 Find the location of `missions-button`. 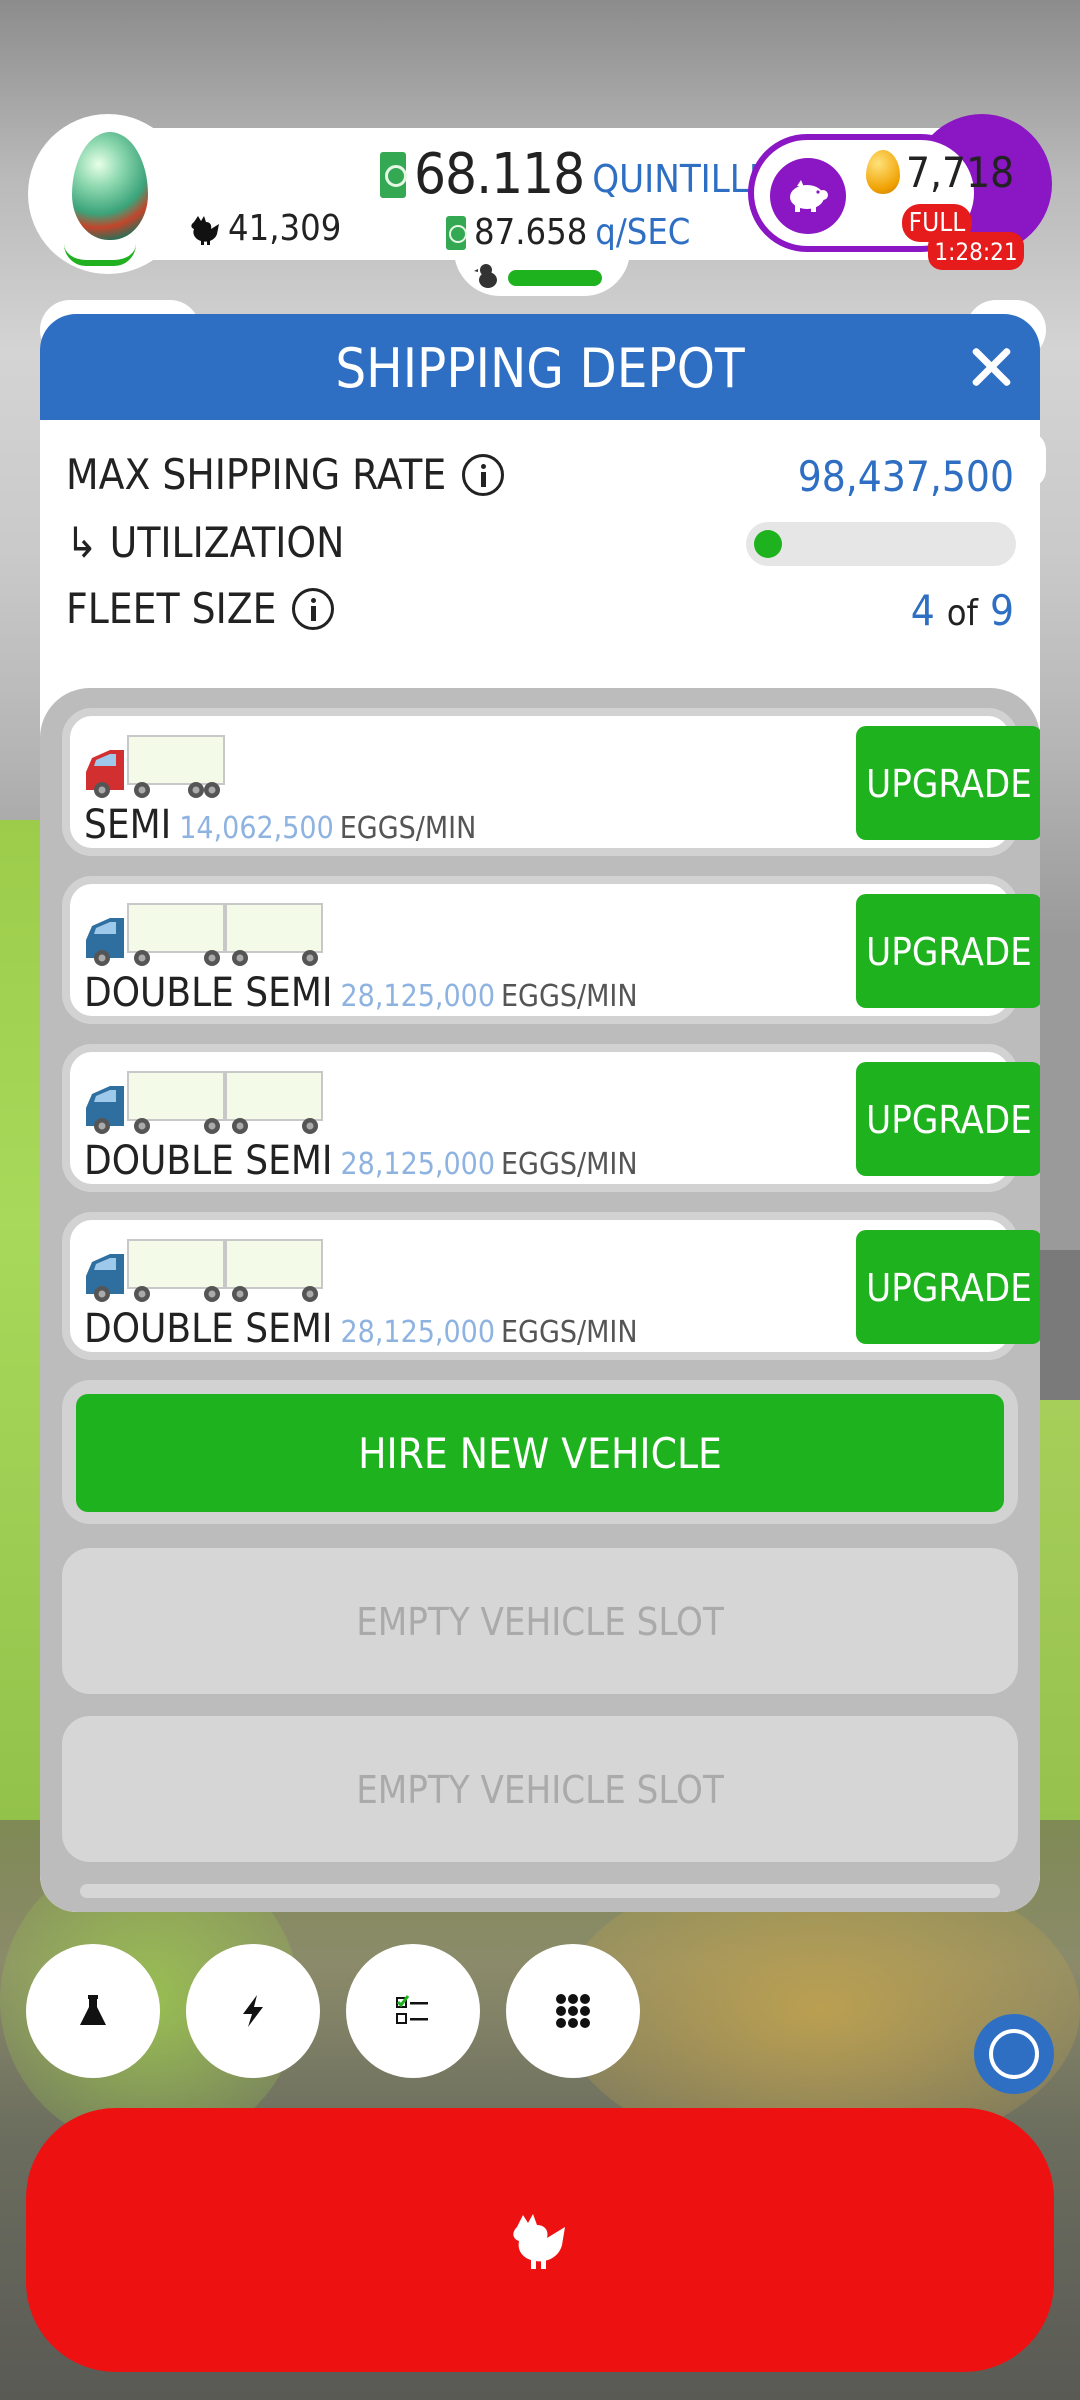

missions-button is located at coordinates (413, 2011).